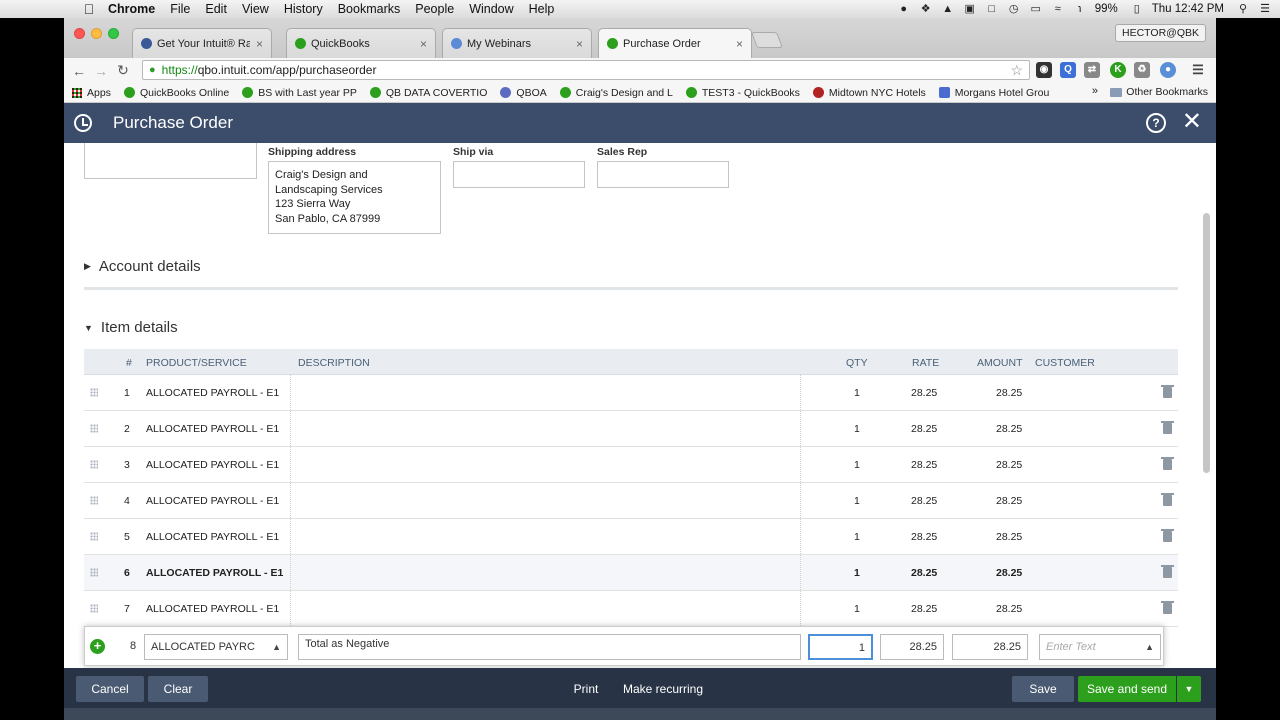 This screenshot has width=1280, height=720. I want to click on forward-arrow-icon: →, so click(101, 71).